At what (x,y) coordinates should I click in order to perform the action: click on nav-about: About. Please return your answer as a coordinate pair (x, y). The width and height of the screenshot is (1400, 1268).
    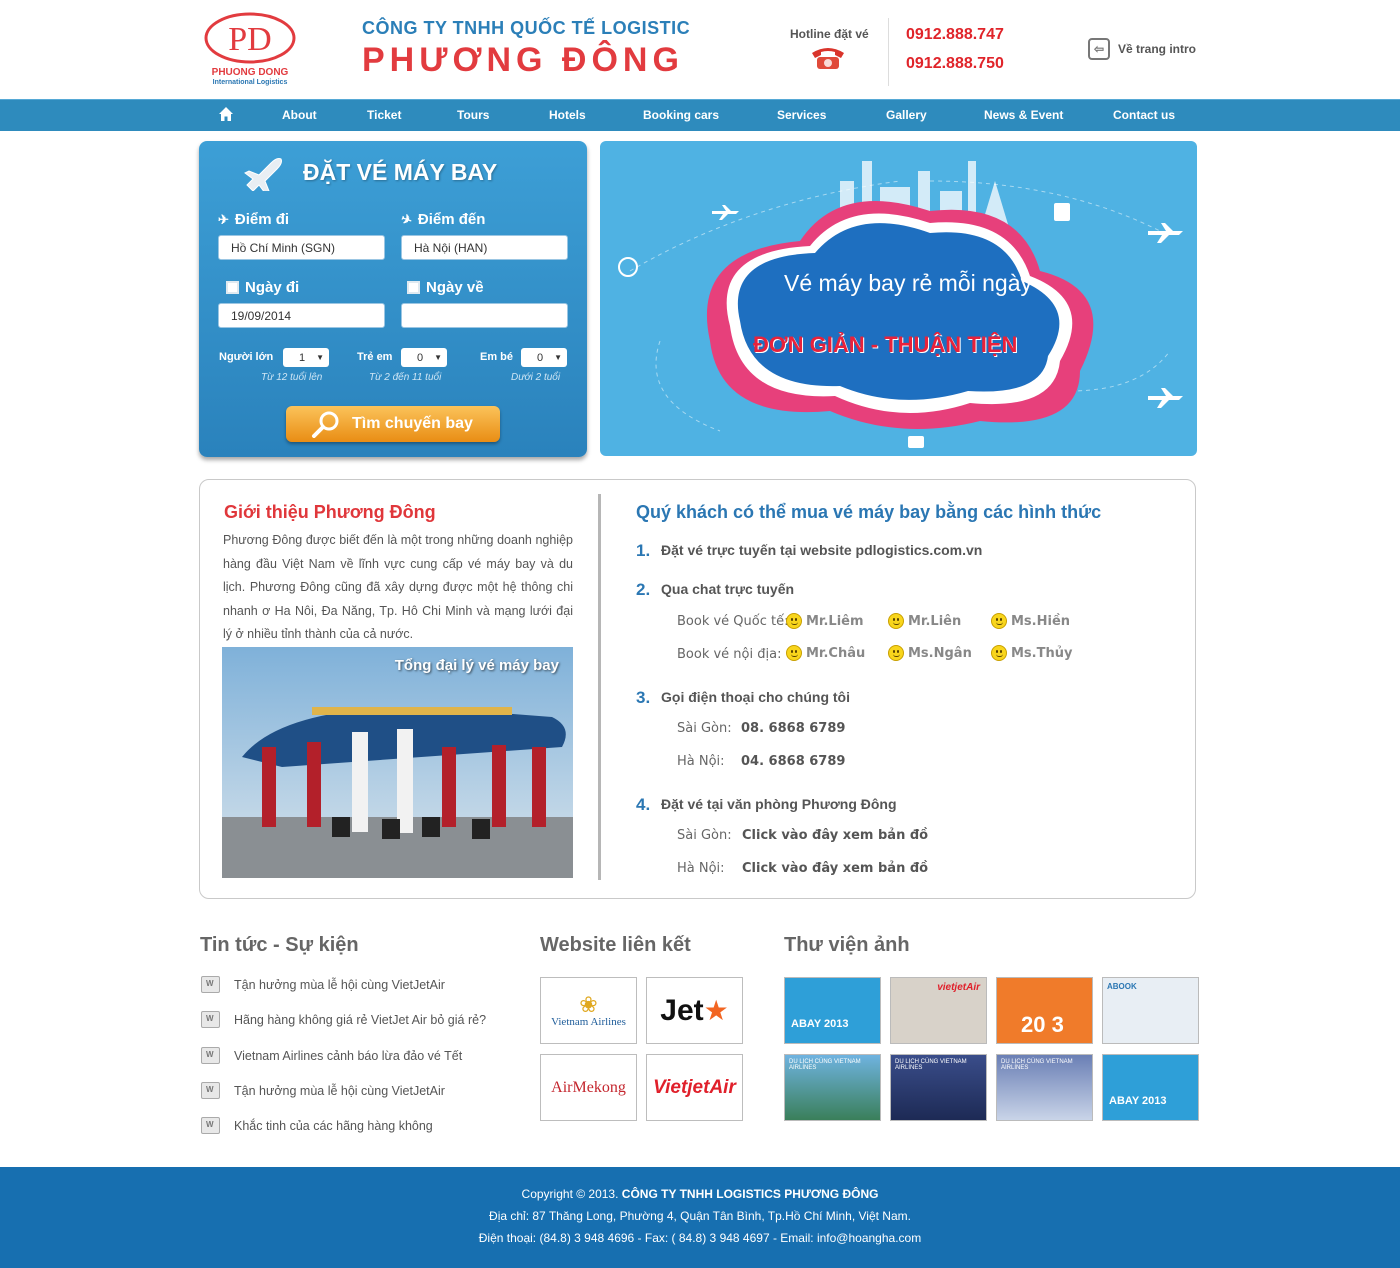
    Looking at the image, I should click on (299, 115).